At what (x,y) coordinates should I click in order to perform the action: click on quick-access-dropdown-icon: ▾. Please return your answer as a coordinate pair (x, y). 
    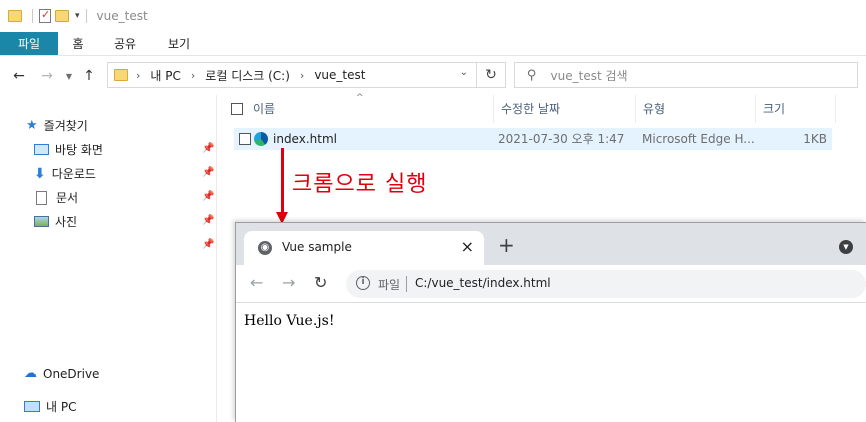
    Looking at the image, I should click on (77, 16).